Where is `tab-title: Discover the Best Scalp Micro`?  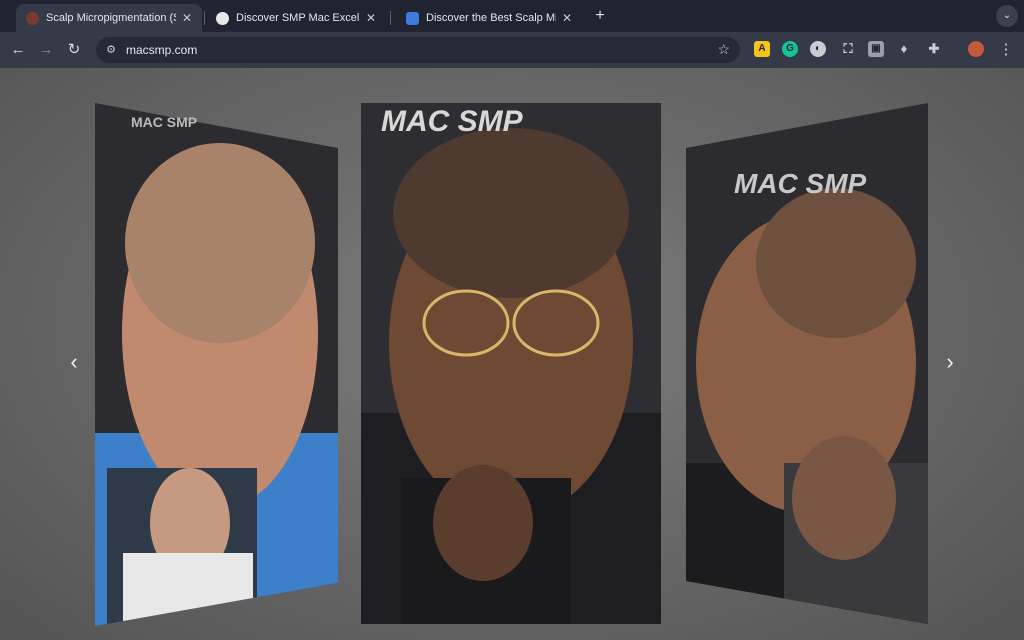 tab-title: Discover the Best Scalp Micro is located at coordinates (491, 18).